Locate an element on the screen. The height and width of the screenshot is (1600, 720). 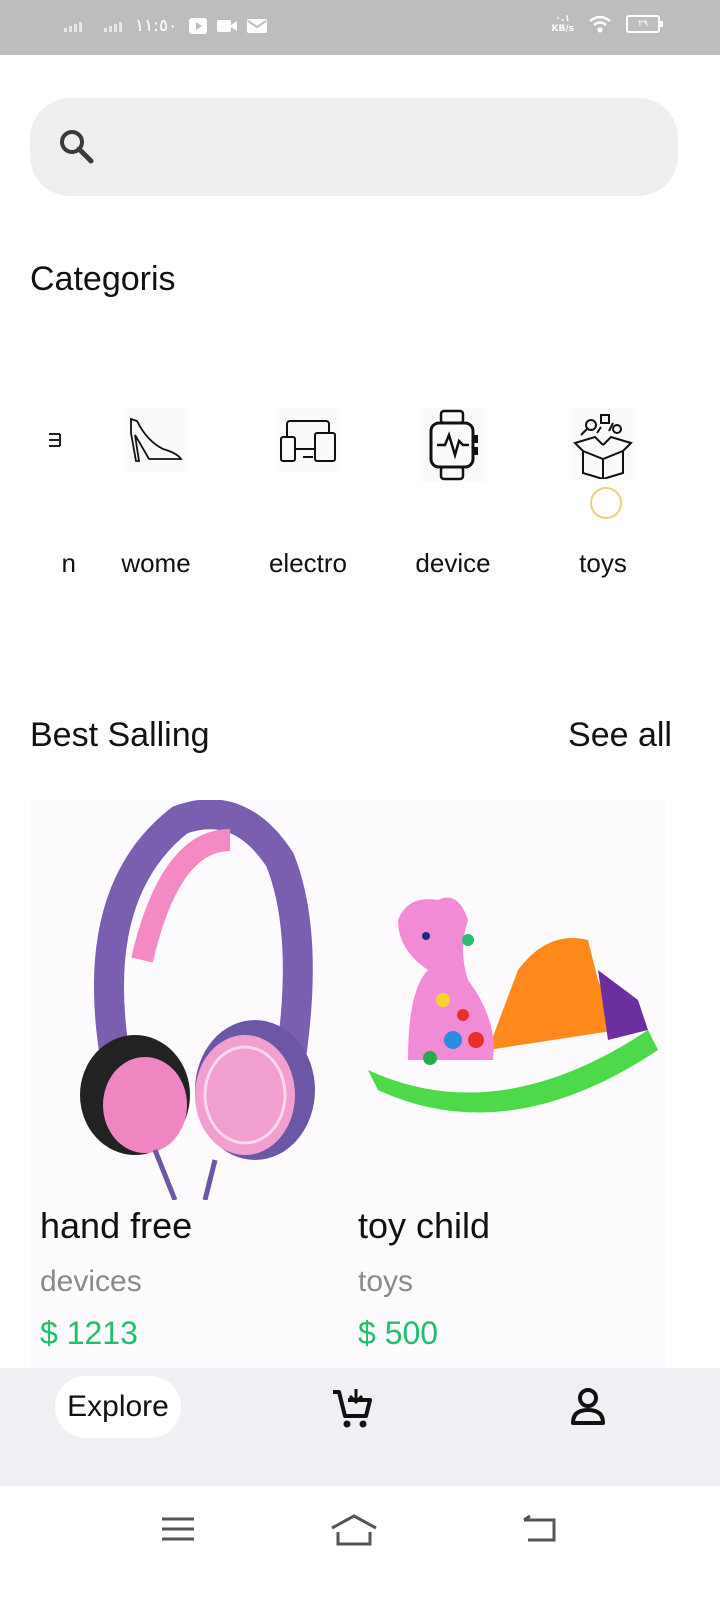
headphones-image is located at coordinates (189, 1000).